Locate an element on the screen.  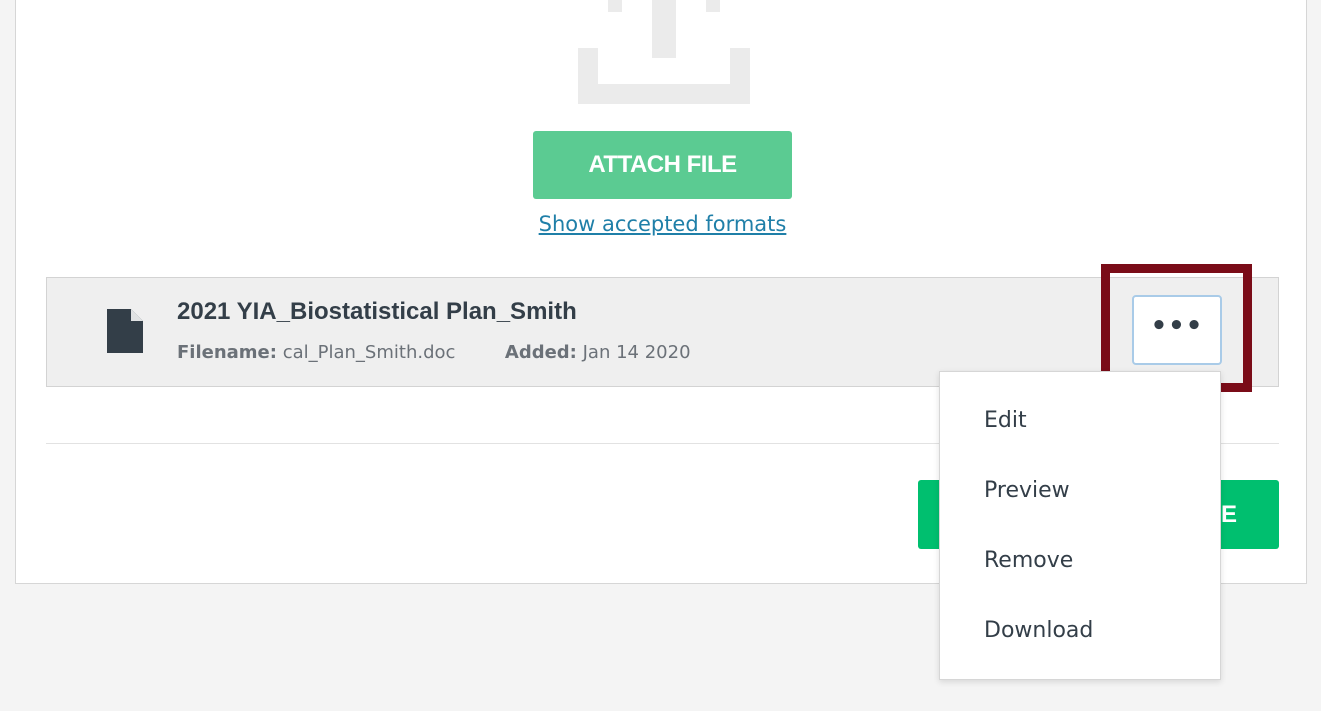
menu-item-download: Download is located at coordinates (1038, 630).